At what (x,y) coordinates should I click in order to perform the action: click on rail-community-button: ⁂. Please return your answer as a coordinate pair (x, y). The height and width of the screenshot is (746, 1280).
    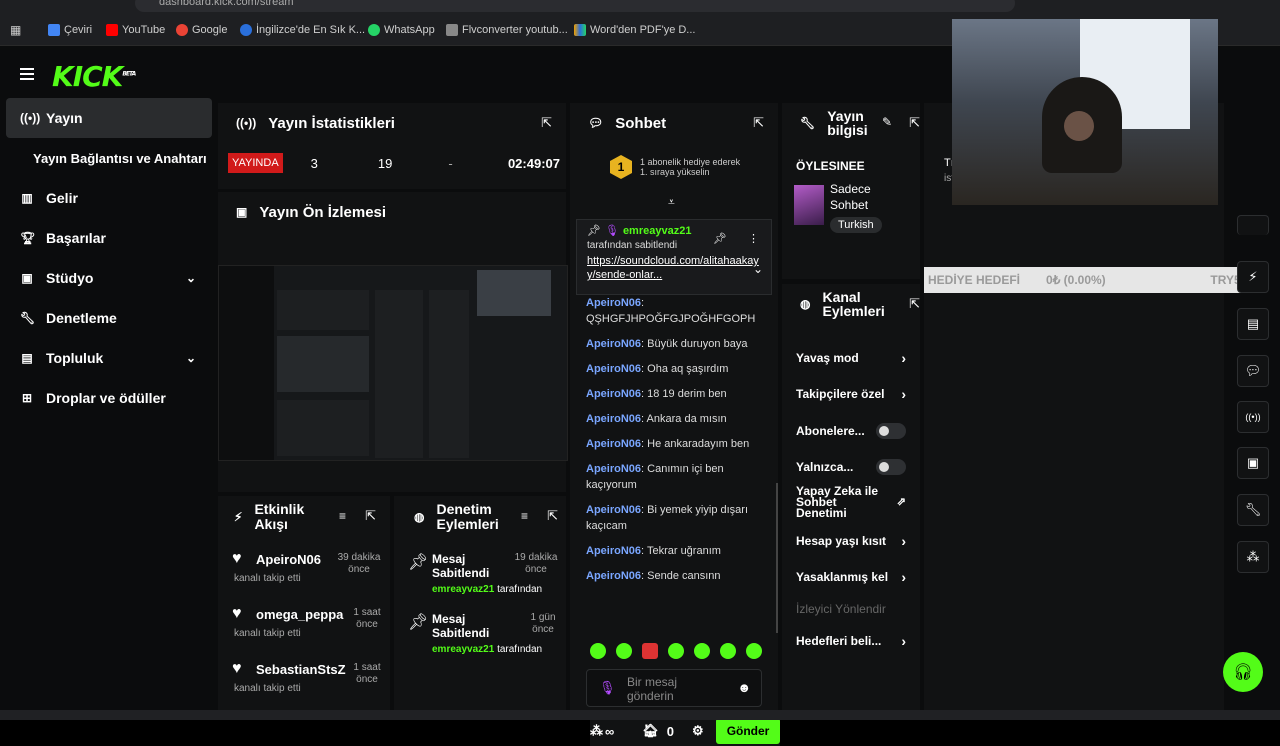
    Looking at the image, I should click on (1253, 557).